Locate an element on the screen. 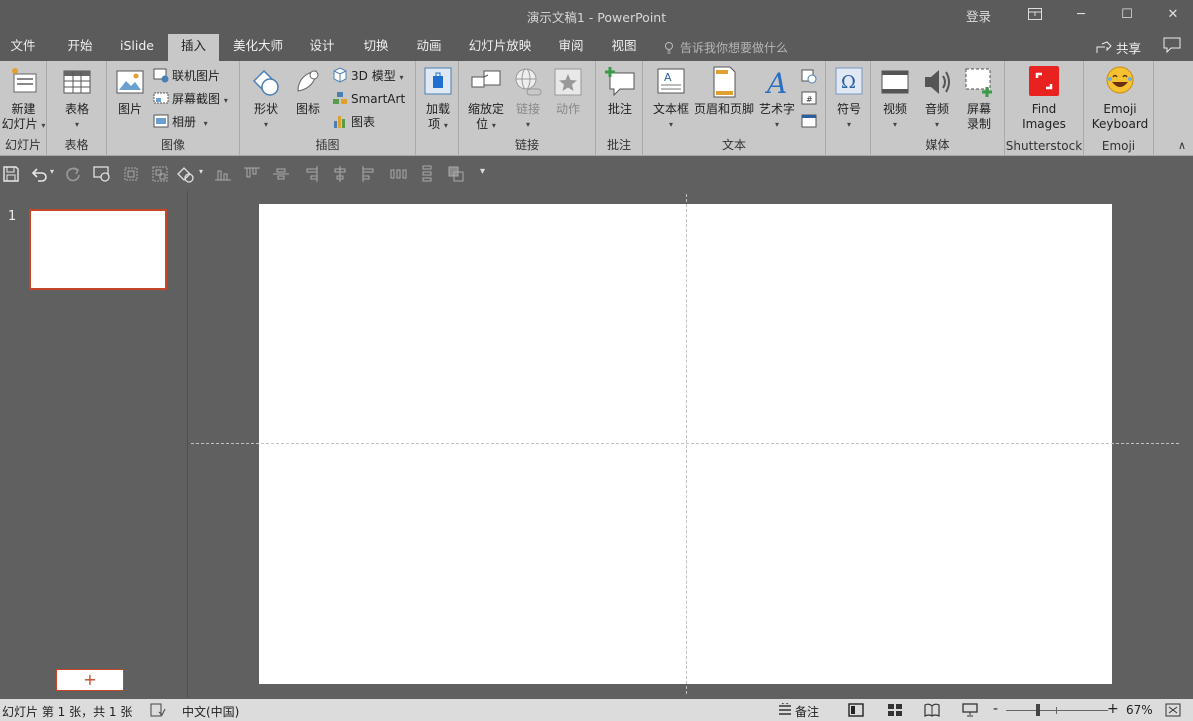  align-bottom-icon is located at coordinates (223, 174).